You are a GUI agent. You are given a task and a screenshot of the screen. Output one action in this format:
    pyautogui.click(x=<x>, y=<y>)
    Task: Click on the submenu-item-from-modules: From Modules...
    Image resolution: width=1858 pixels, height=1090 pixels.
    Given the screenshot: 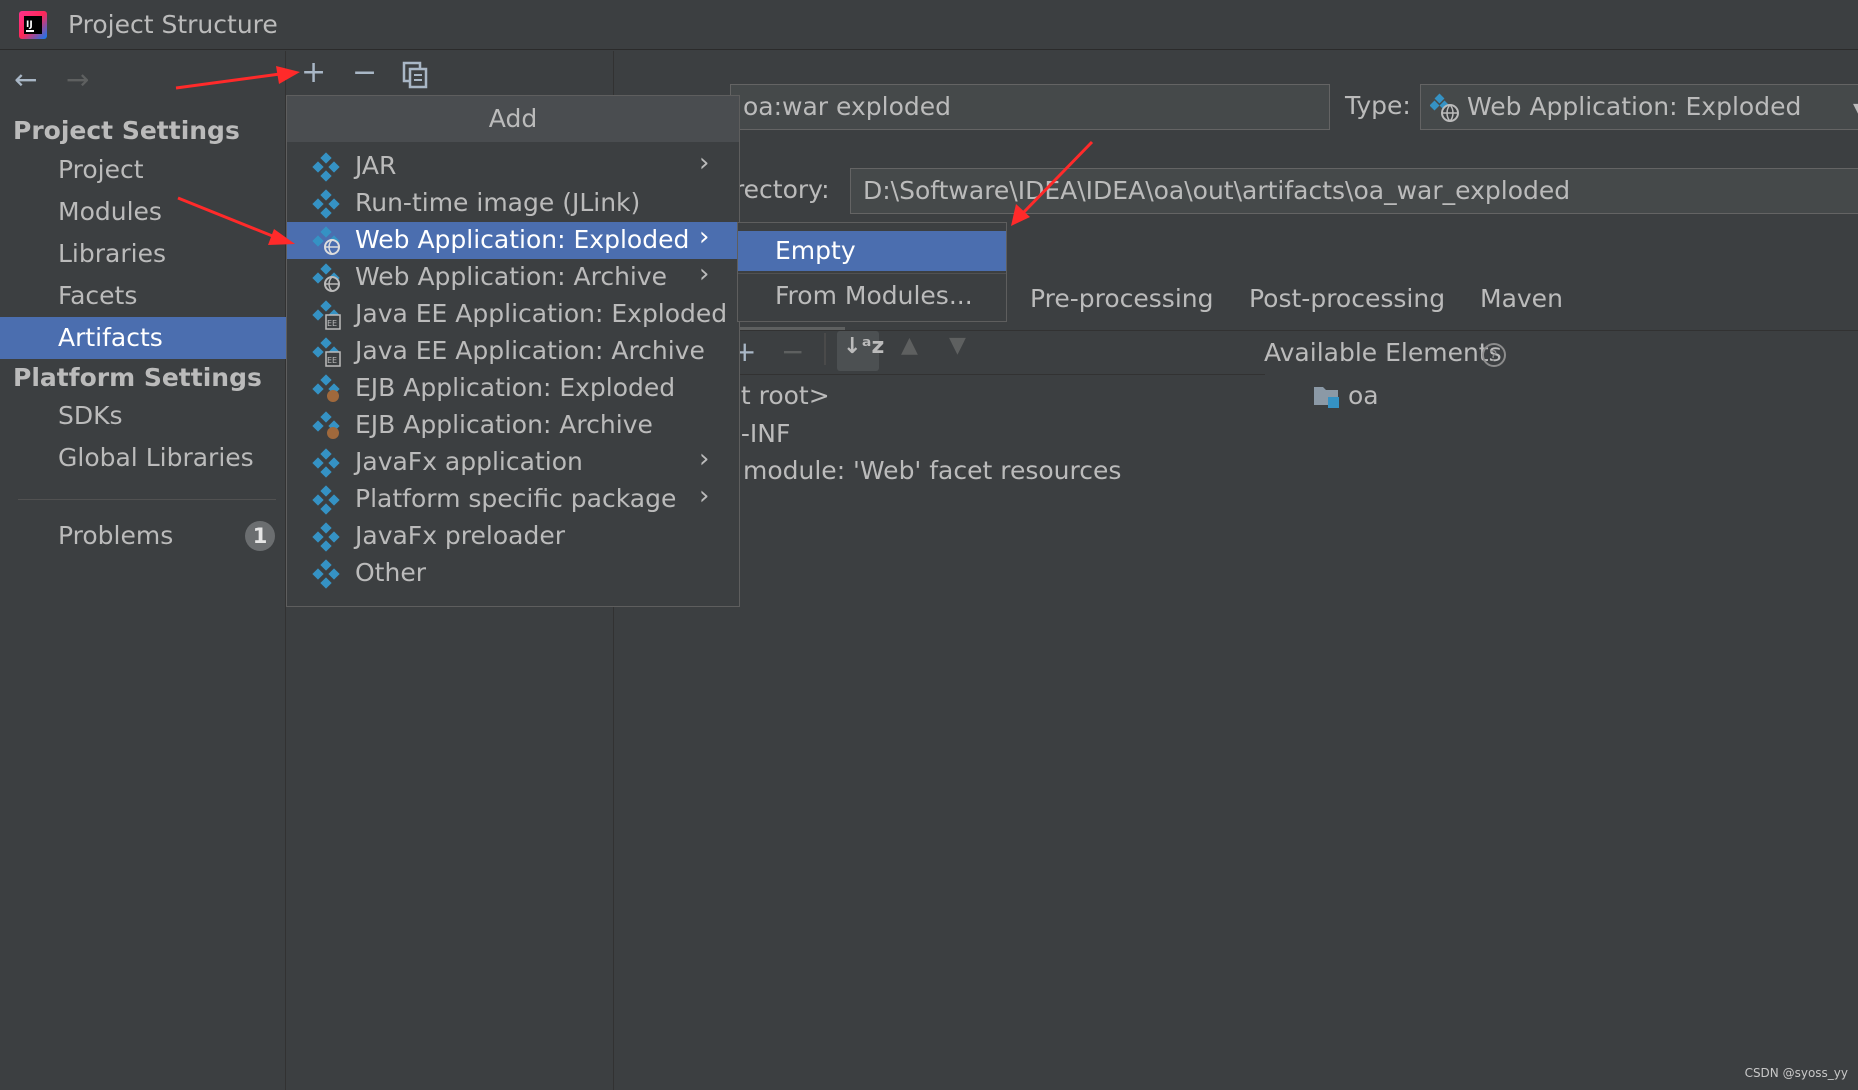 What is the action you would take?
    pyautogui.click(x=872, y=296)
    